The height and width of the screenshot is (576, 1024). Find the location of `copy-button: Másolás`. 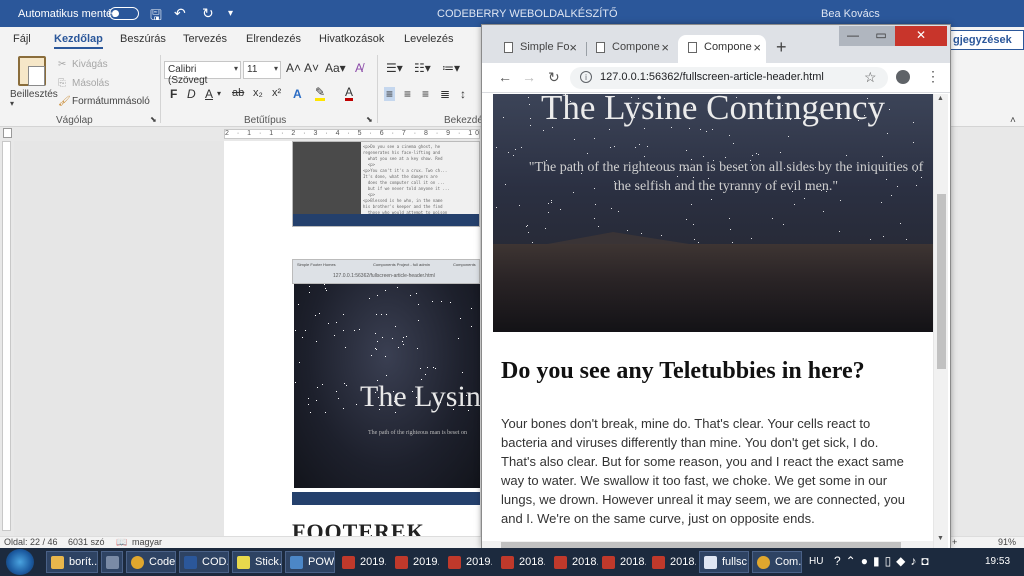

copy-button: Másolás is located at coordinates (90, 83).